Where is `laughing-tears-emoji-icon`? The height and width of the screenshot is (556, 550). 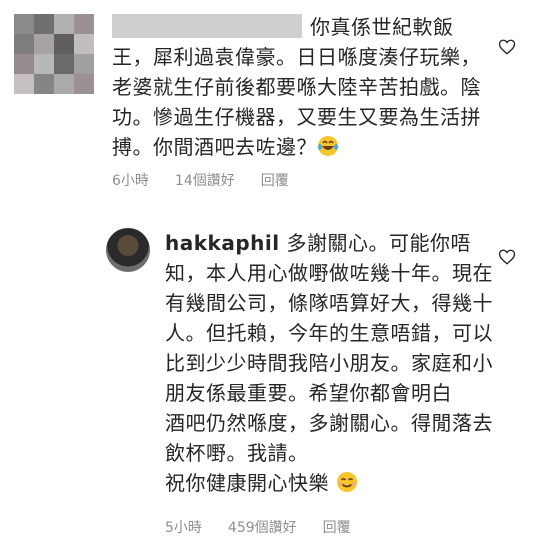 laughing-tears-emoji-icon is located at coordinates (328, 146).